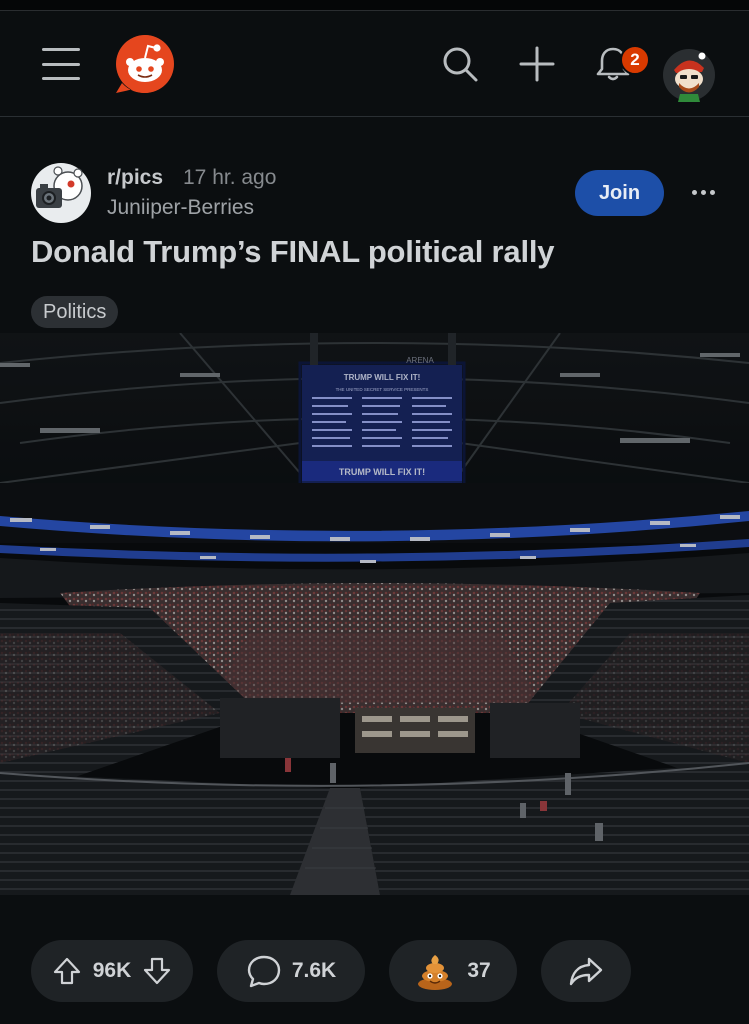 The height and width of the screenshot is (1024, 749). Describe the element at coordinates (145, 64) in the screenshot. I see `reddit-logo` at that location.